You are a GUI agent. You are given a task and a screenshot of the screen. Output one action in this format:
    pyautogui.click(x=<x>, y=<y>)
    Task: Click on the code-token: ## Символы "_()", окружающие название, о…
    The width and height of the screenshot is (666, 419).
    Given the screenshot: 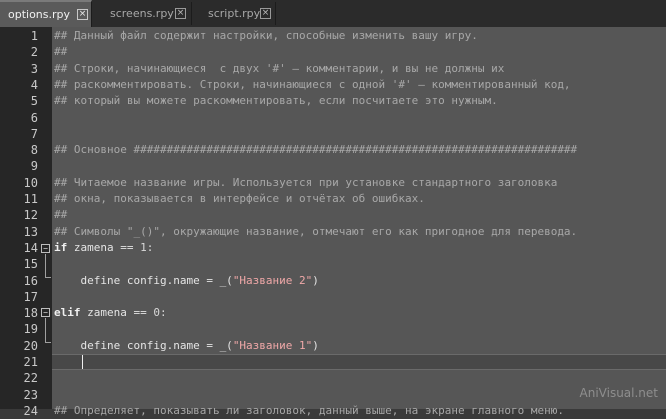 What is the action you would take?
    pyautogui.click(x=316, y=231)
    